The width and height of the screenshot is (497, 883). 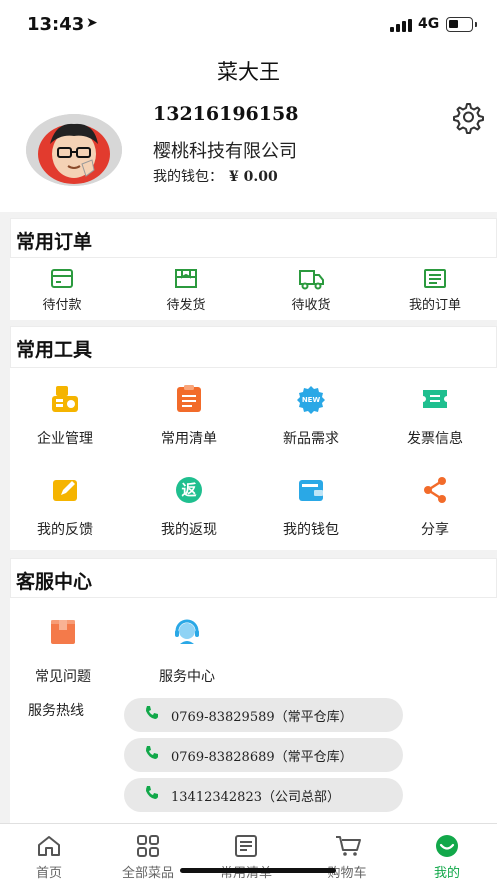 What do you see at coordinates (186, 291) in the screenshot?
I see `order-pending-shipment: 待发货` at bounding box center [186, 291].